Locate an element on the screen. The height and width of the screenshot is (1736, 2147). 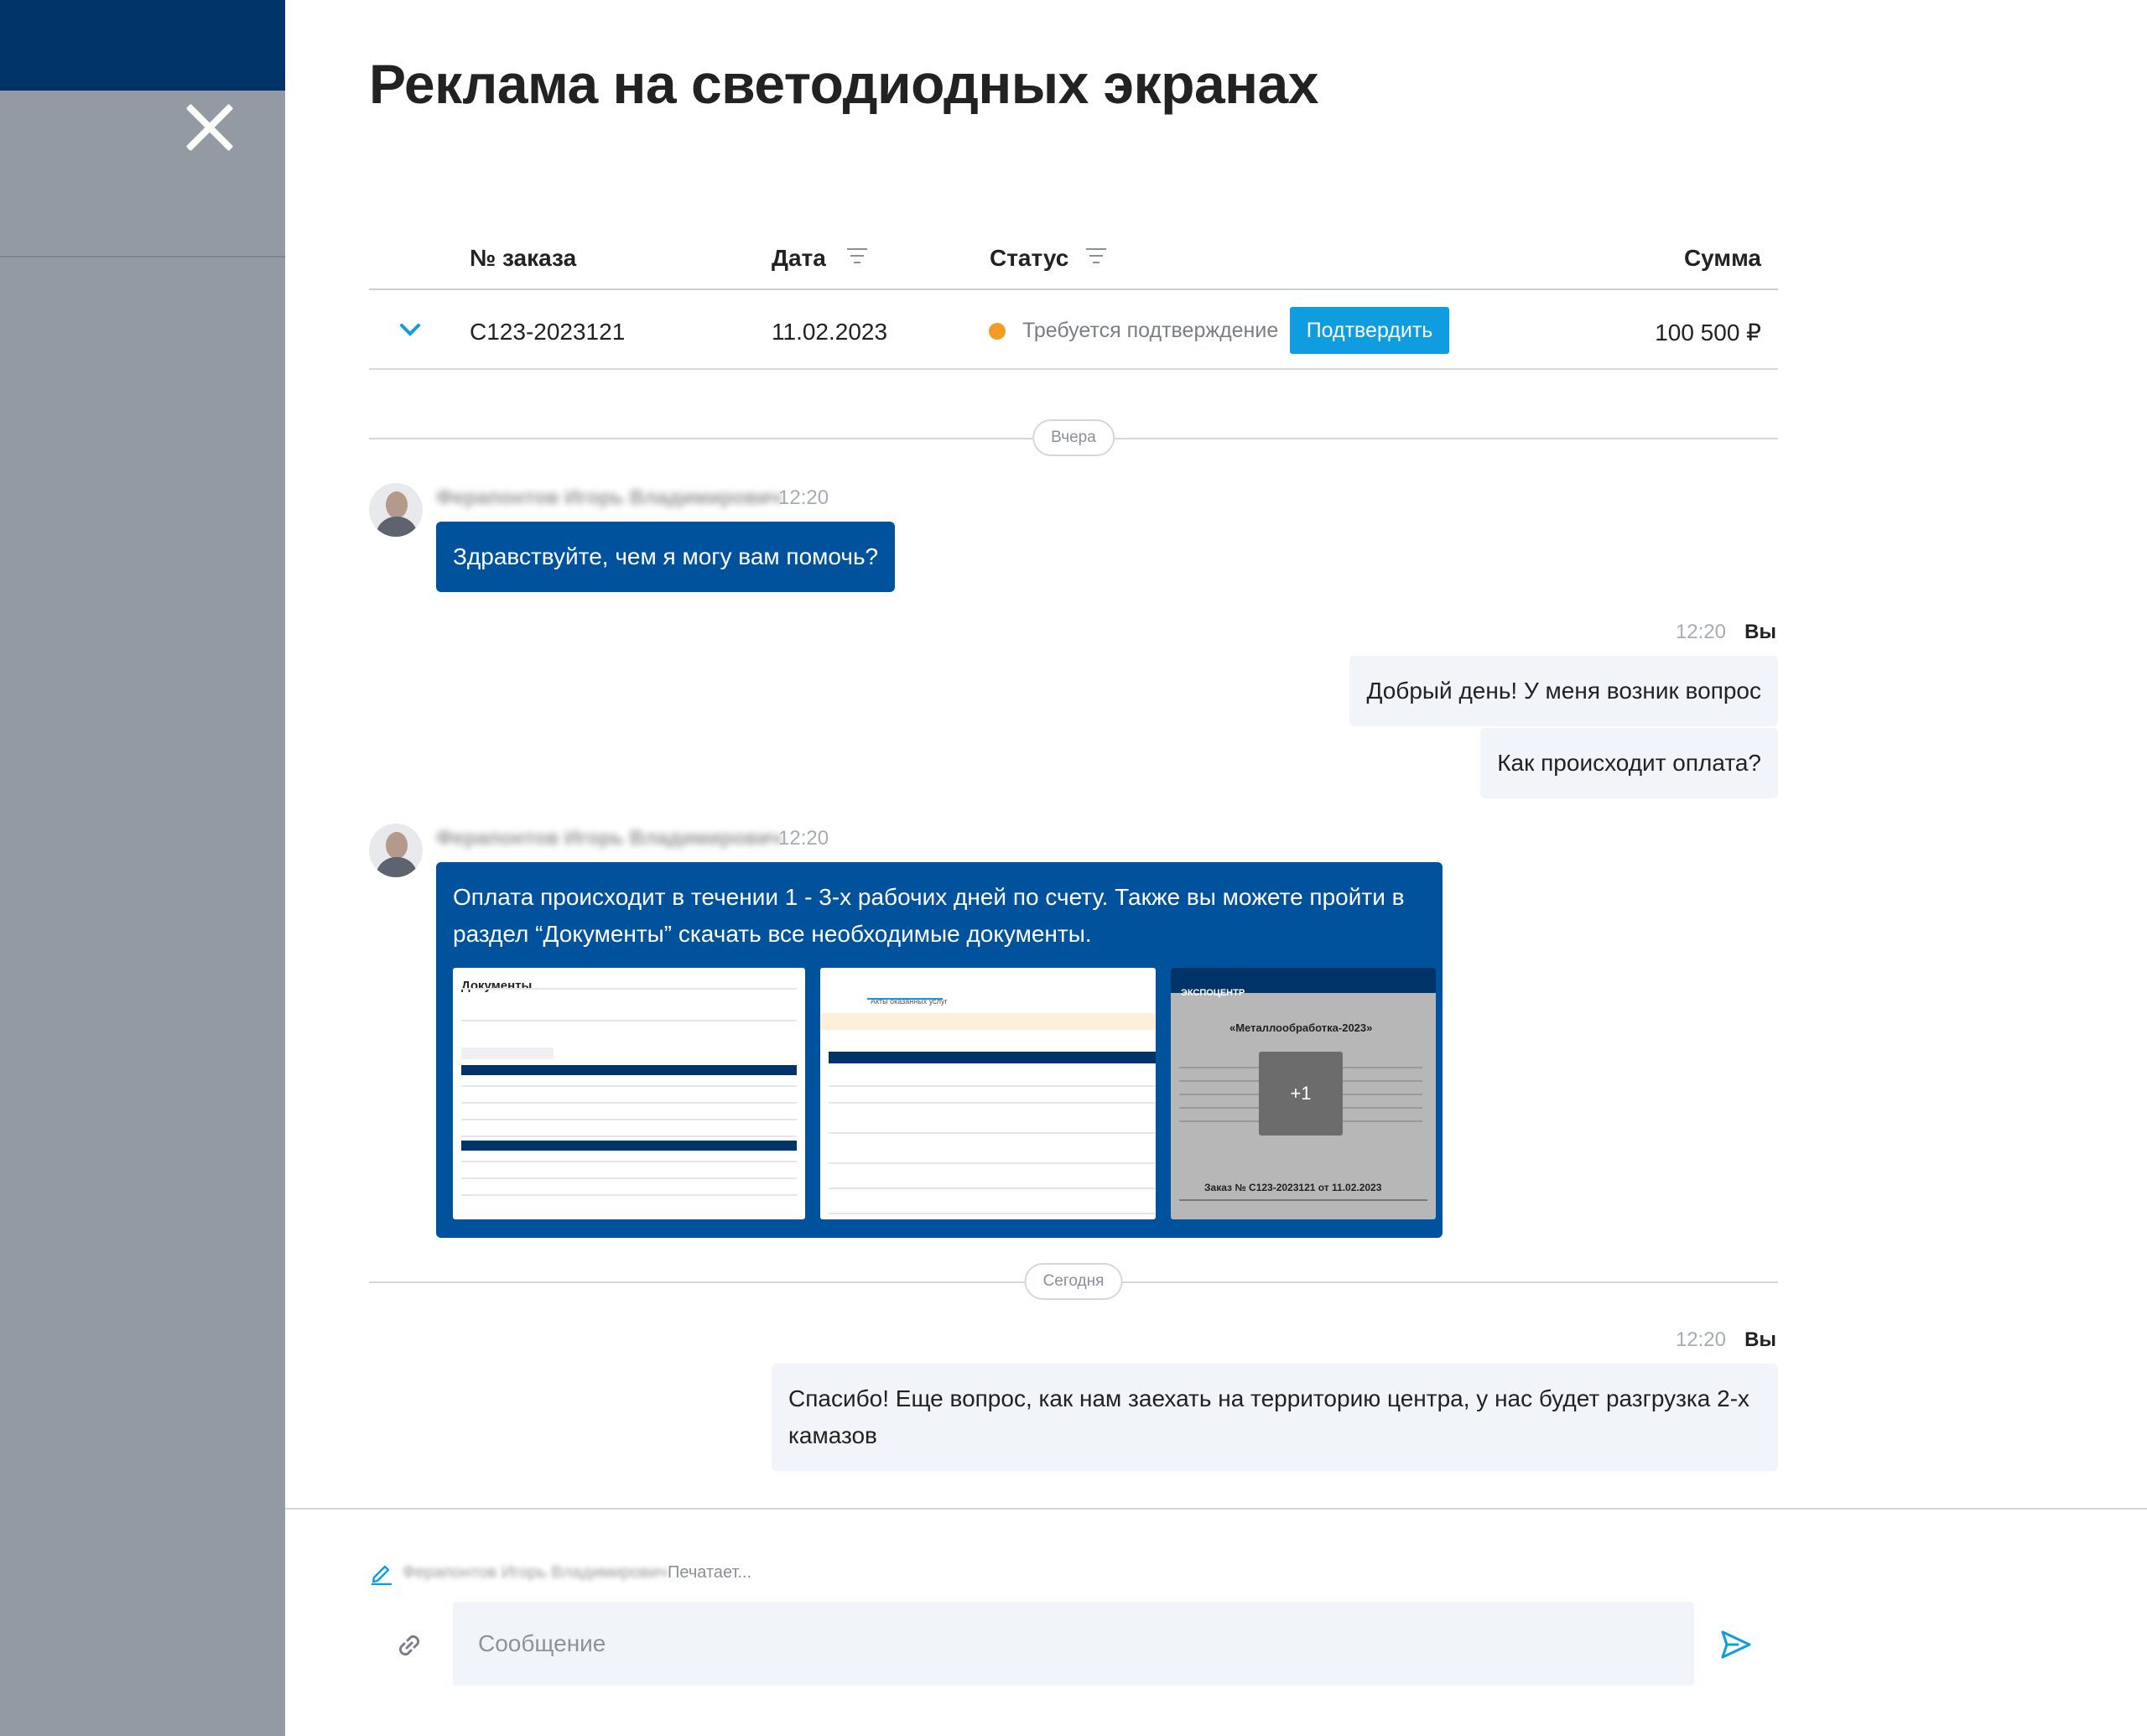
message-bubble-incoming: Здравствуйте, чем я могу вам помочь? is located at coordinates (666, 557).